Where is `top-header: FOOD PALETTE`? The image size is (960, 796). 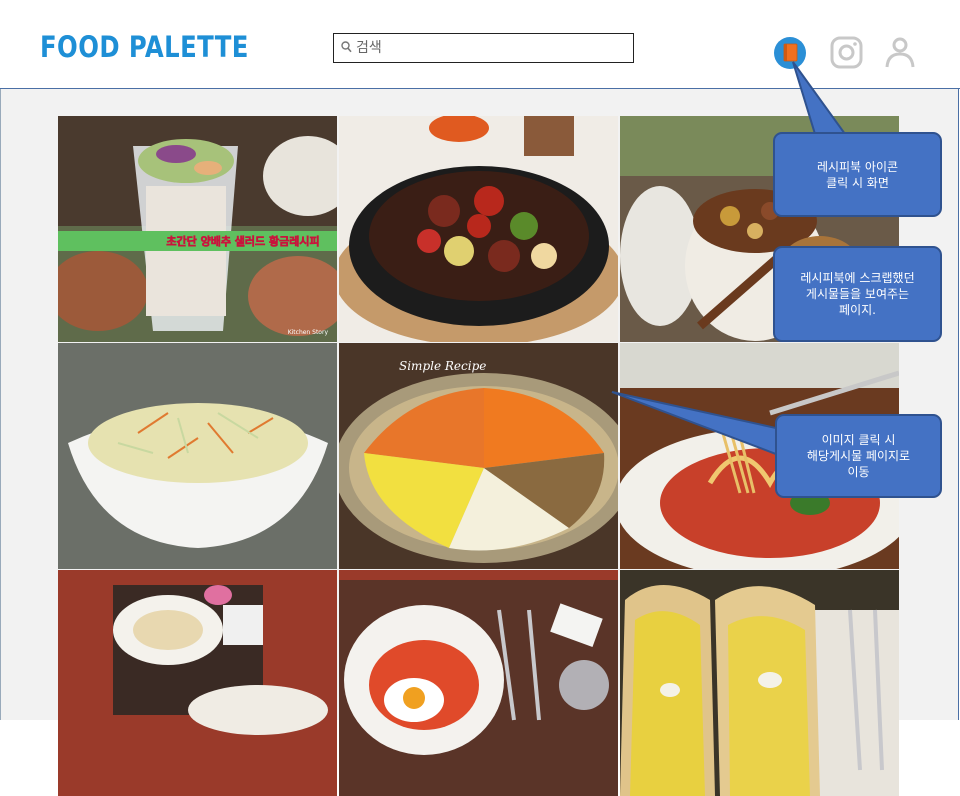 top-header: FOOD PALETTE is located at coordinates (480, 44).